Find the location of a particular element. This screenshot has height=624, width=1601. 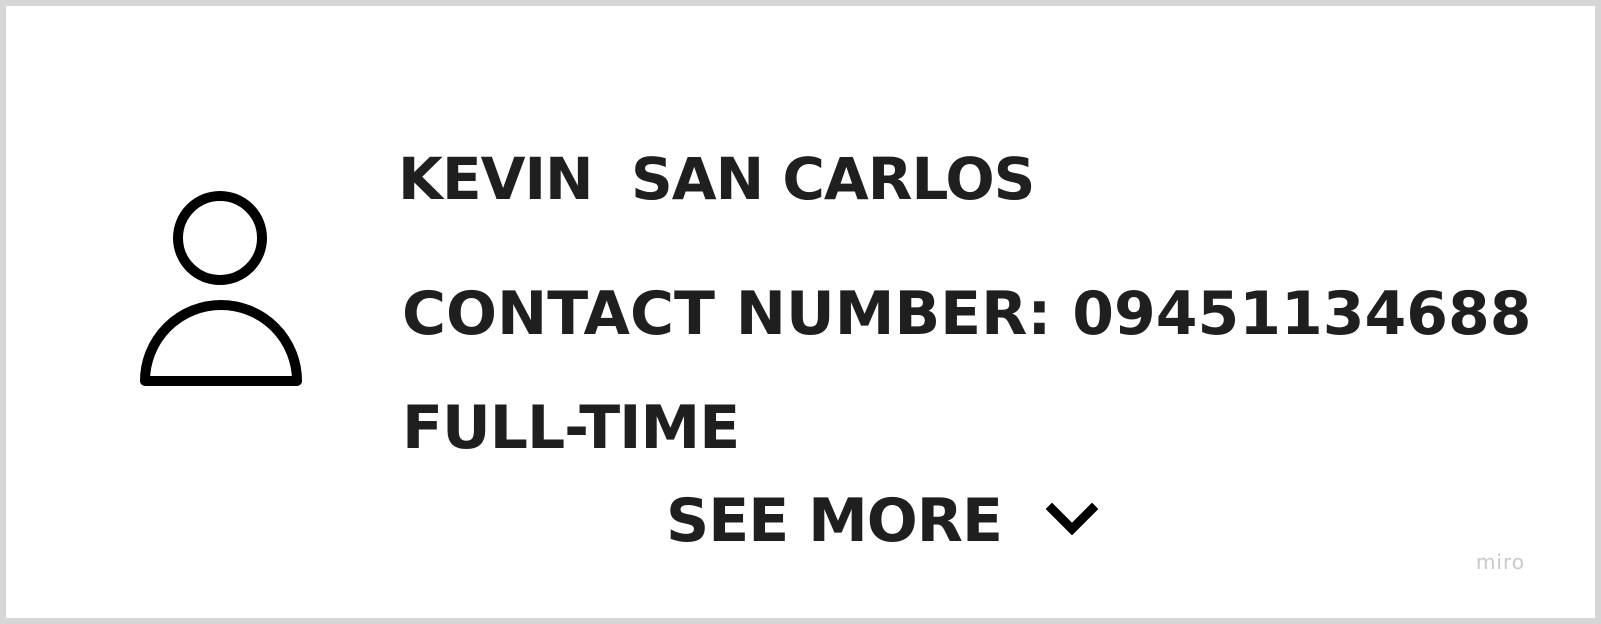

chevron-down-icon is located at coordinates (1071, 519).